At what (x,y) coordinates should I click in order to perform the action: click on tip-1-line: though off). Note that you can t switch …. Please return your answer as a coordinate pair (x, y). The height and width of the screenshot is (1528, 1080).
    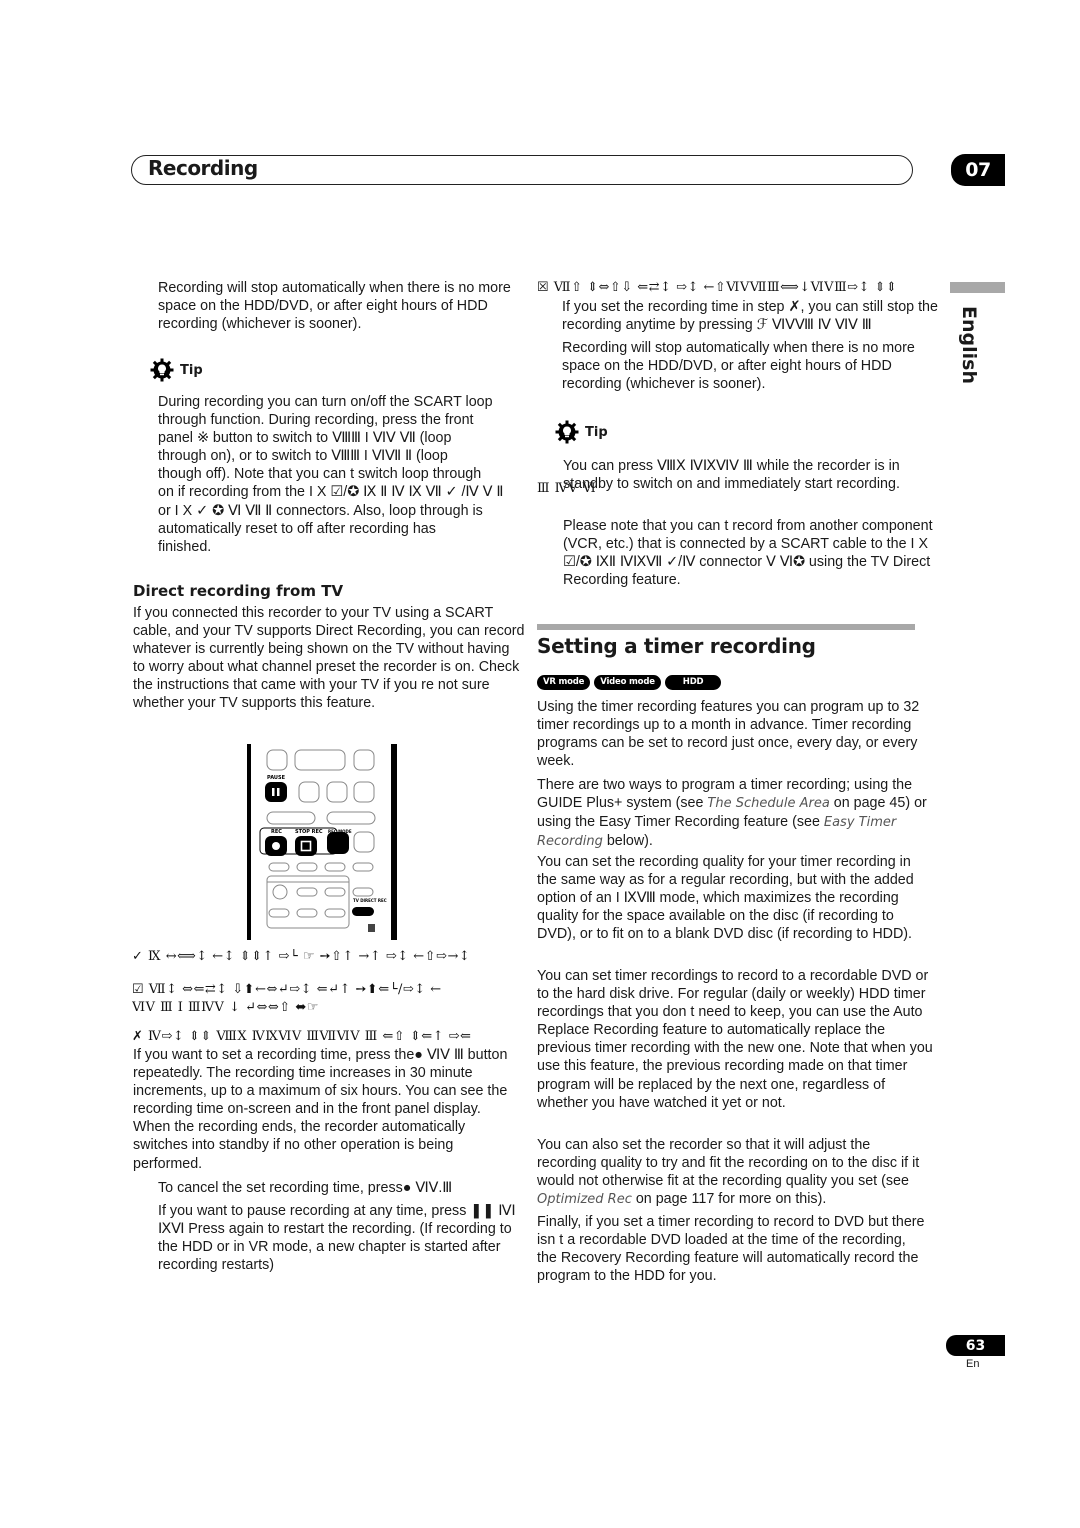
    Looking at the image, I should click on (320, 474).